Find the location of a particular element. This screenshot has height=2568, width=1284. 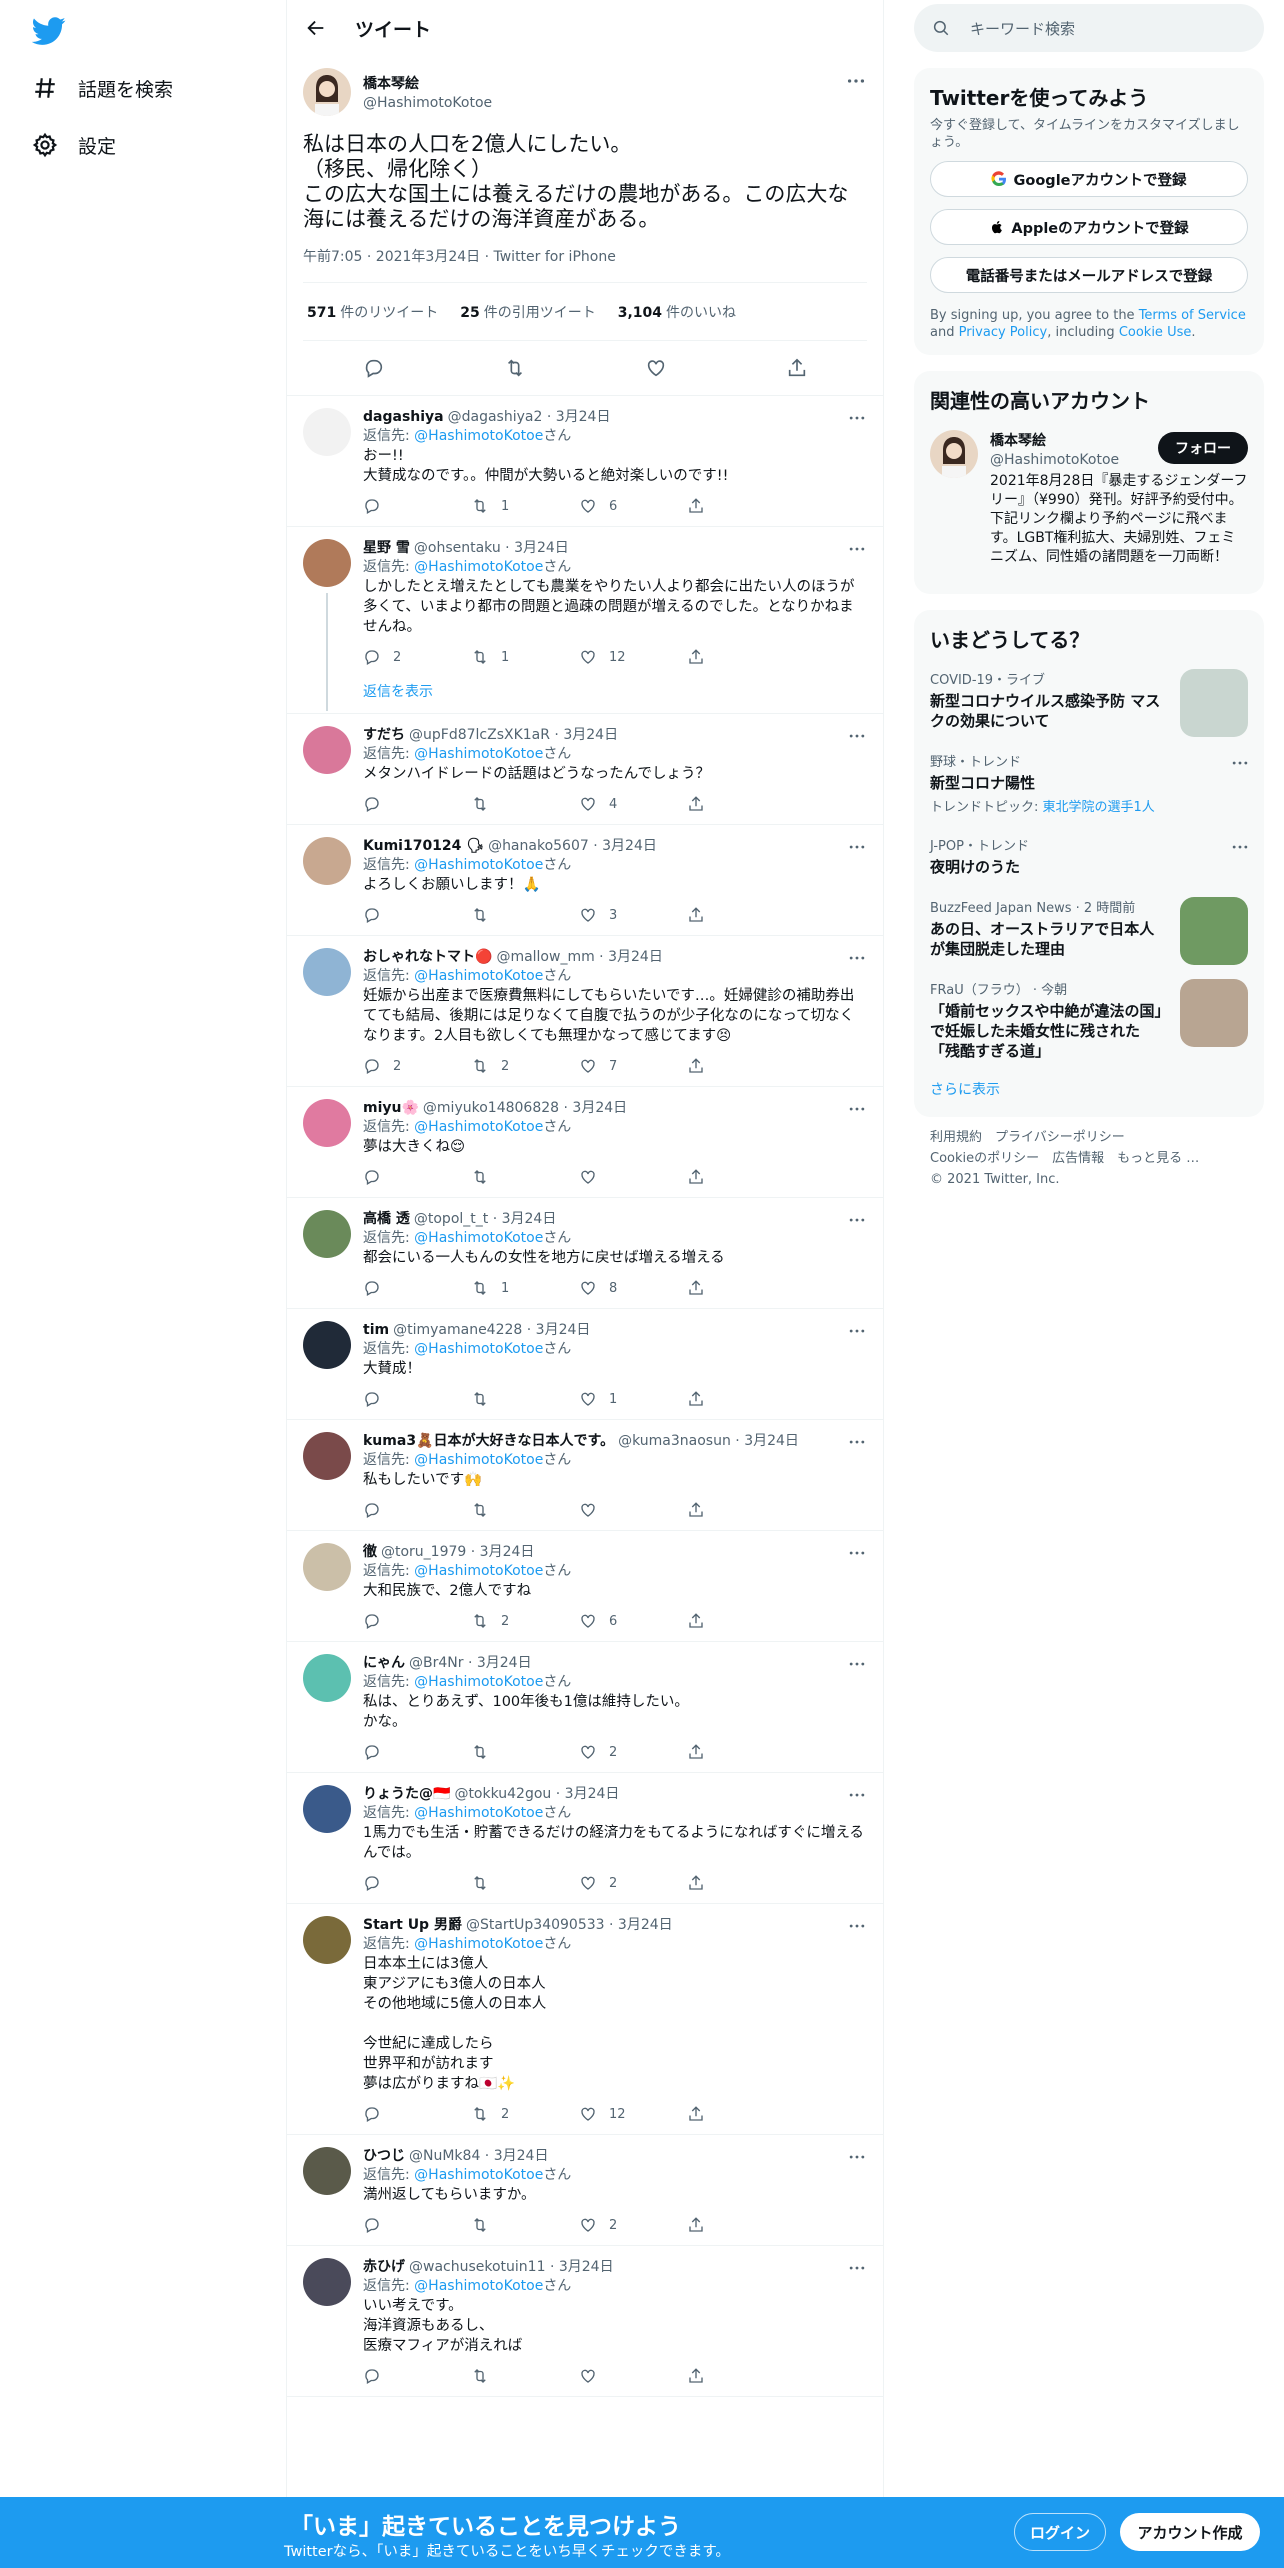

trends-more-link: さらに表示 is located at coordinates (1089, 1089).